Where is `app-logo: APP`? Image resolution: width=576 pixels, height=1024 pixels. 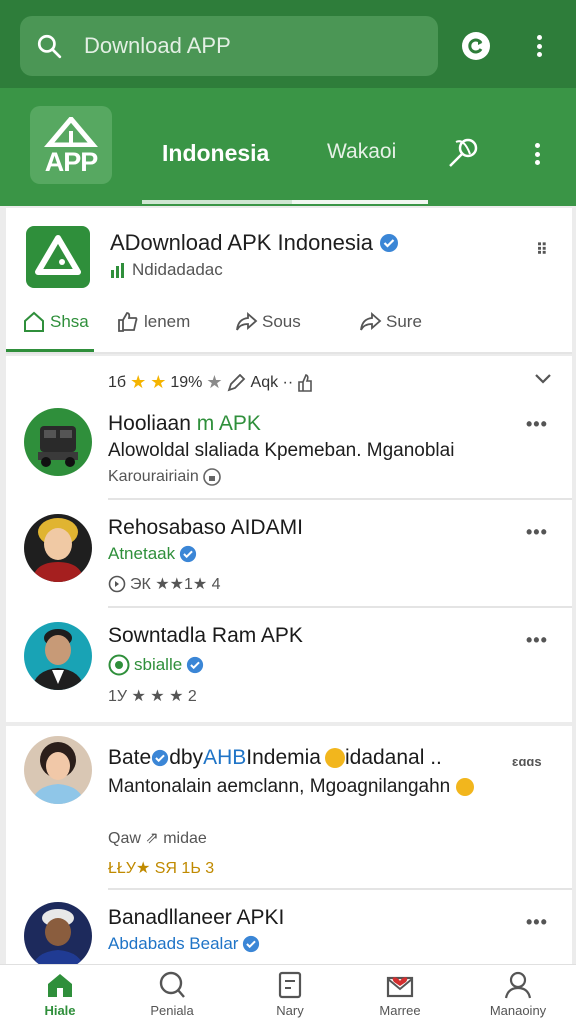 app-logo: APP is located at coordinates (71, 145).